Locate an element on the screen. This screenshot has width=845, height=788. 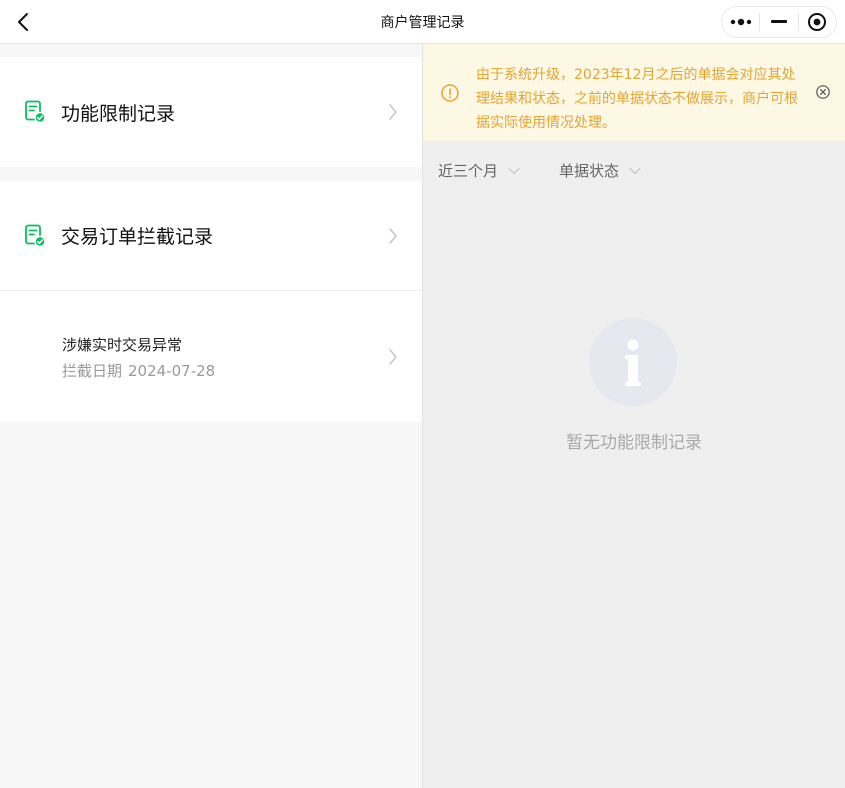
filter-time-range: 近三个月 is located at coordinates (479, 170).